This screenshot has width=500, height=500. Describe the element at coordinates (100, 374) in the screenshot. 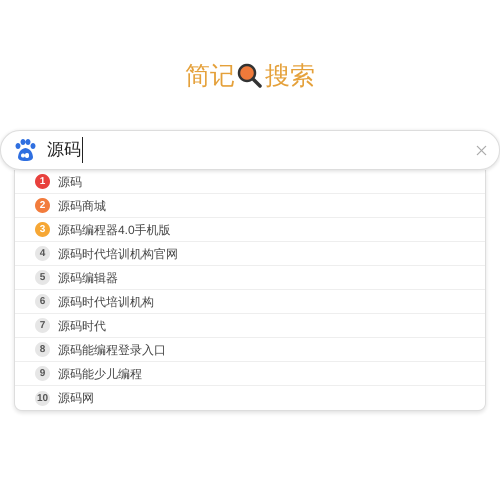

I see `suggestion-text: 源码能少儿编程` at that location.